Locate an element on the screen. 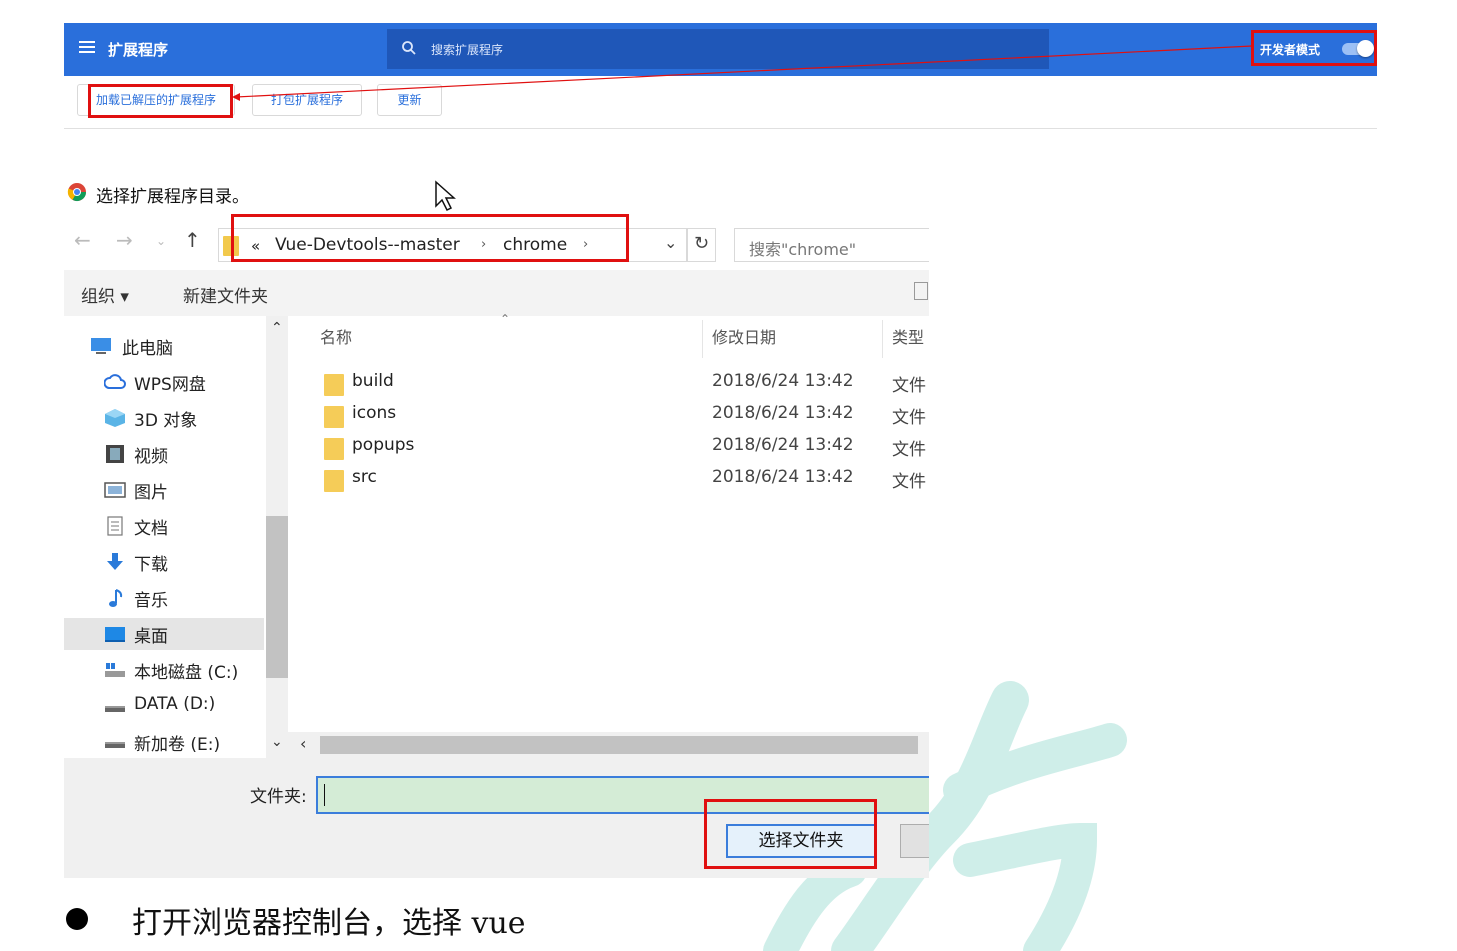 The height and width of the screenshot is (951, 1457). nav-label: DATA (D:) is located at coordinates (175, 704).